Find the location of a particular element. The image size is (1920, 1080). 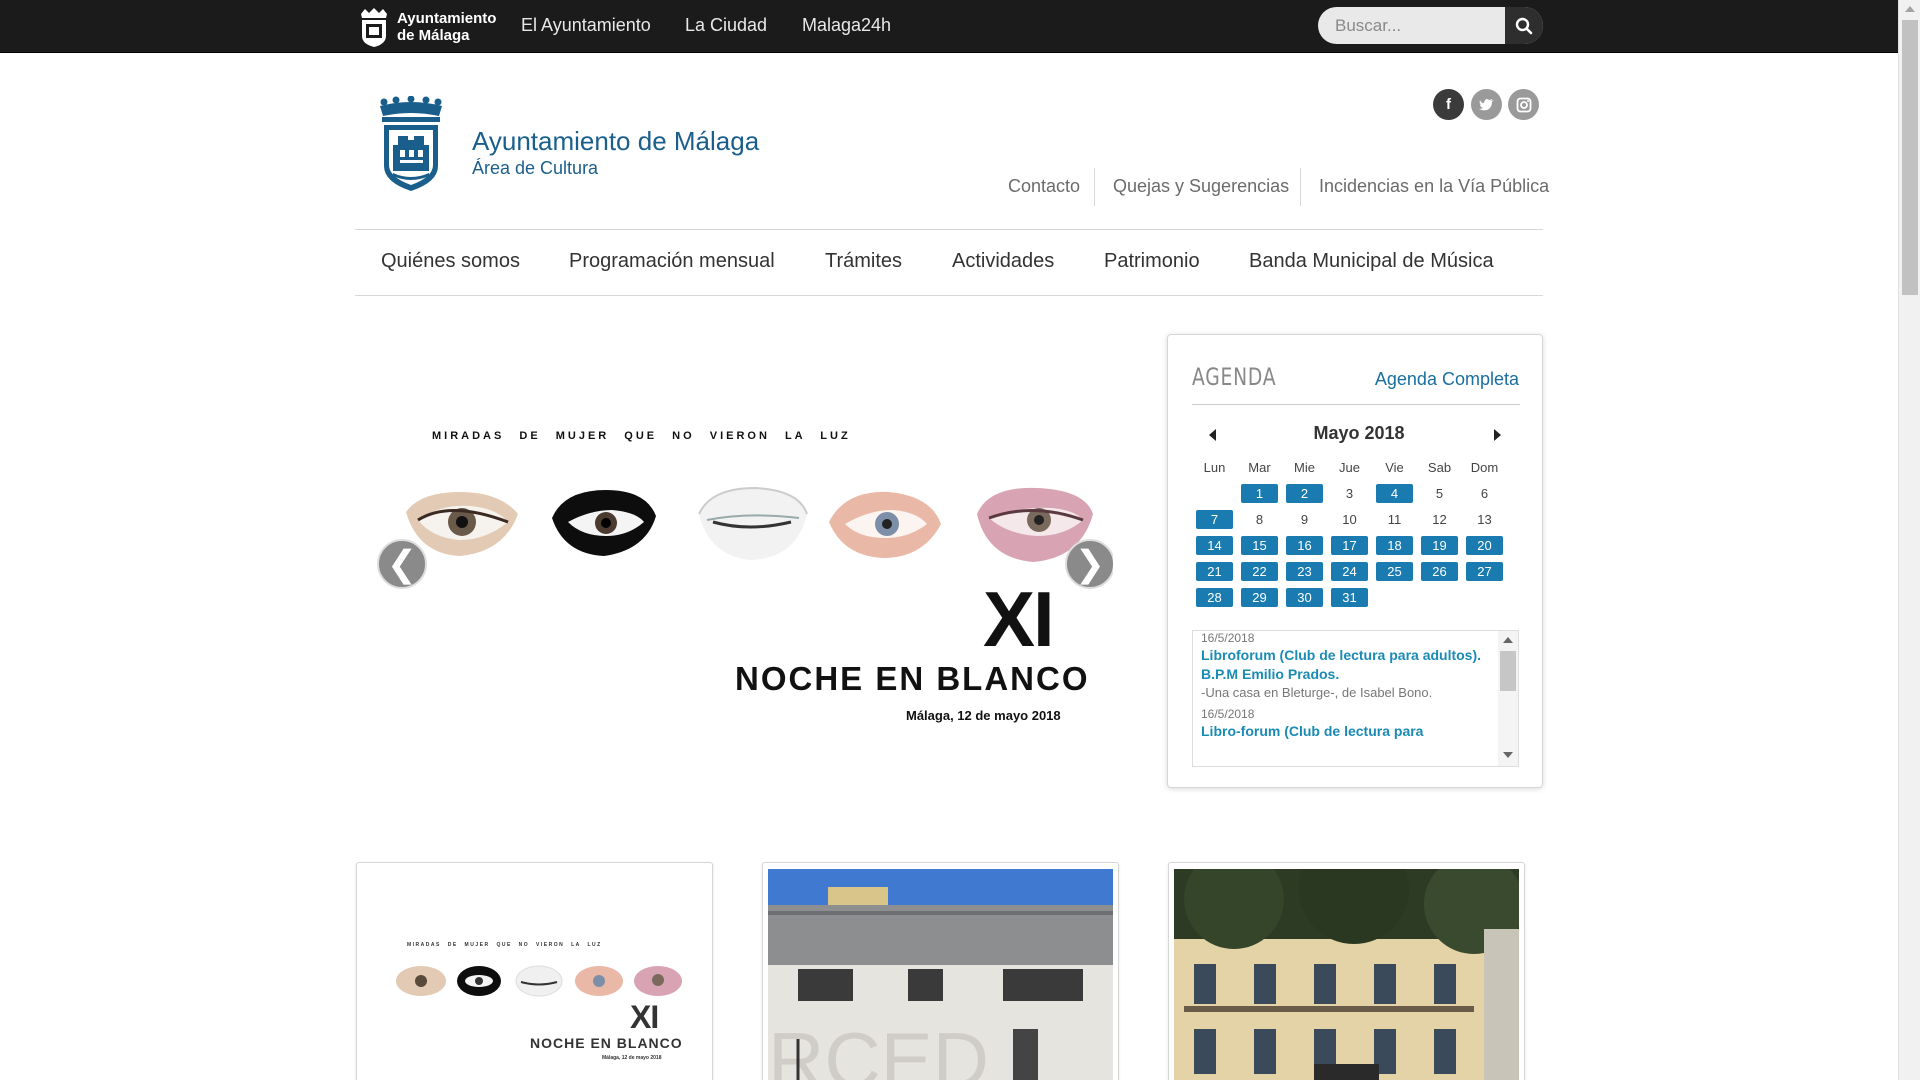

calendar-day-event: 18 is located at coordinates (1394, 545).